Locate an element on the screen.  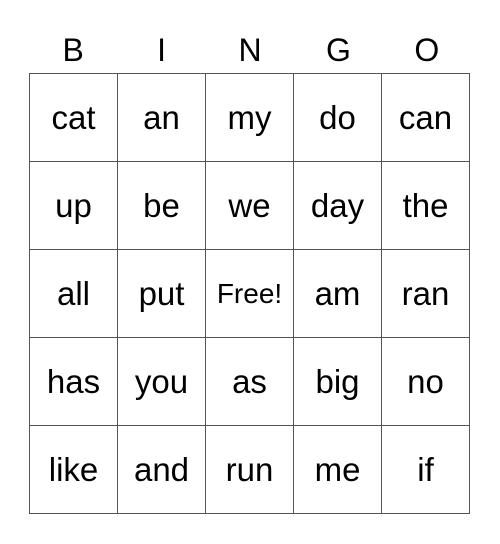
bingo-cell: like is located at coordinates (74, 470).